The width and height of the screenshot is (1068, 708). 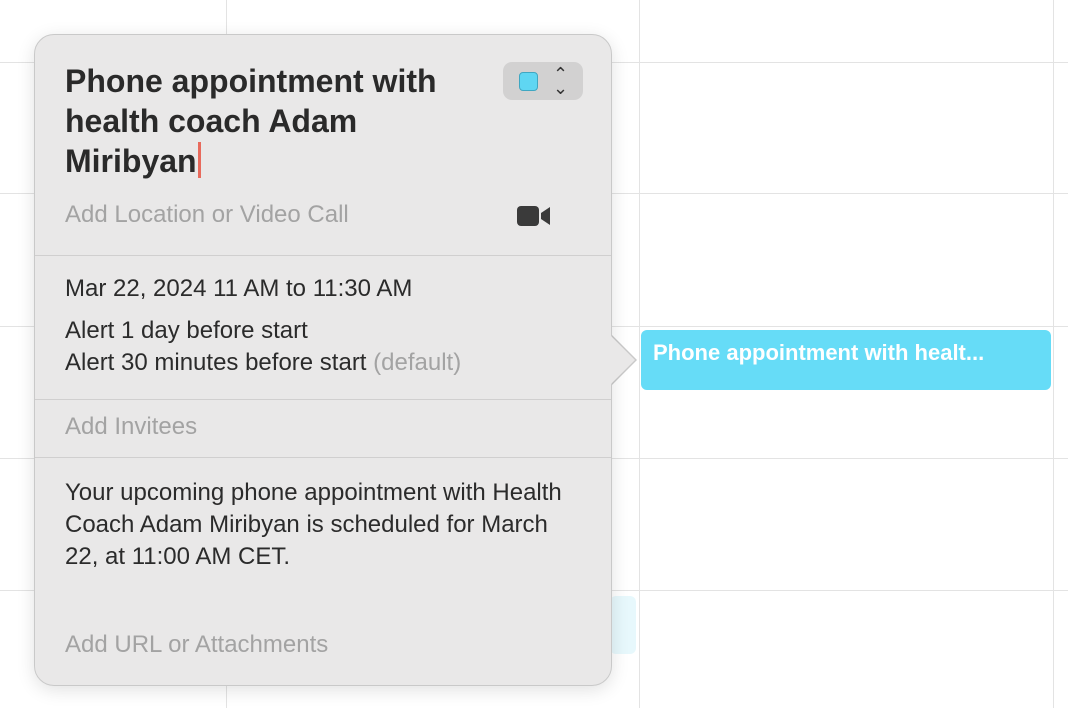 I want to click on alert-row: Alert 1 day before start, so click(x=186, y=331).